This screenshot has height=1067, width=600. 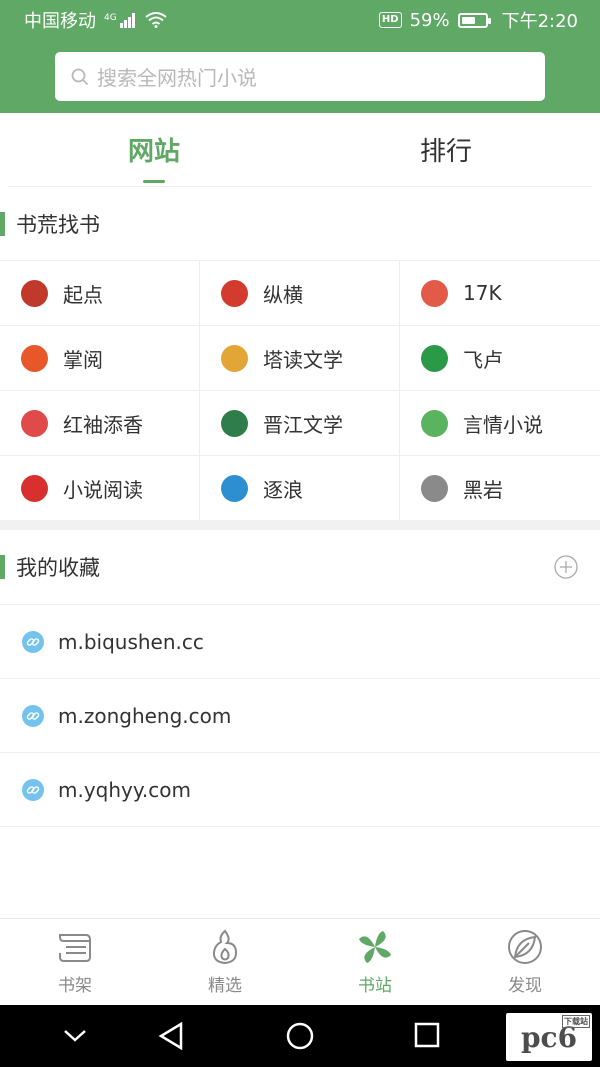 I want to click on favorite-url: m.yqhyy.com, so click(x=124, y=789).